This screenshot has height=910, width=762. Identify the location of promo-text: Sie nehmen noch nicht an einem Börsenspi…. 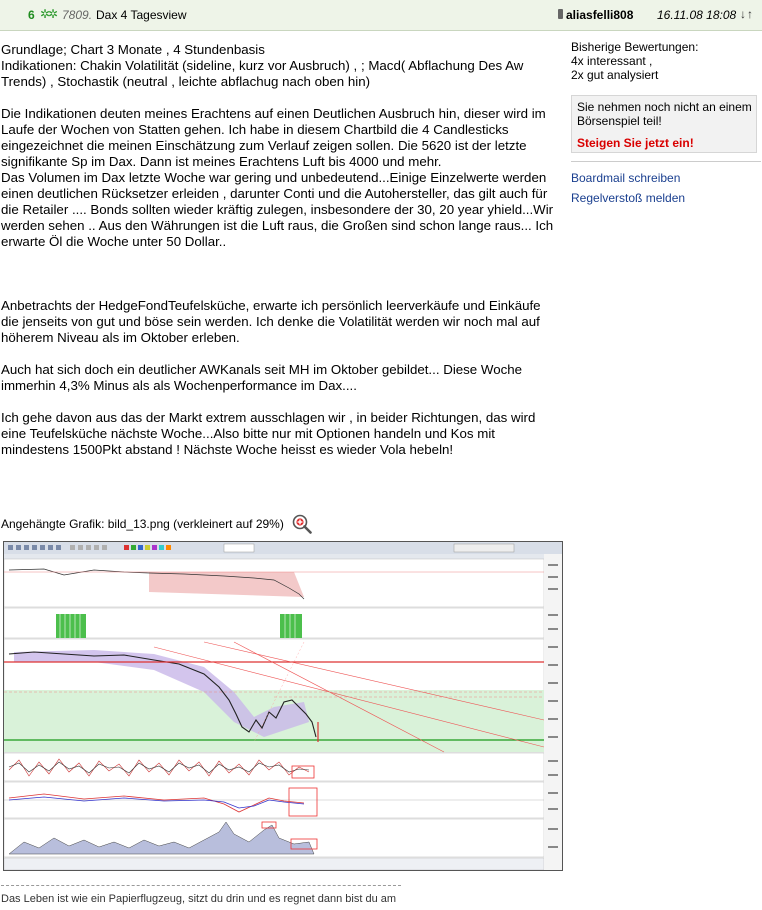
(664, 114).